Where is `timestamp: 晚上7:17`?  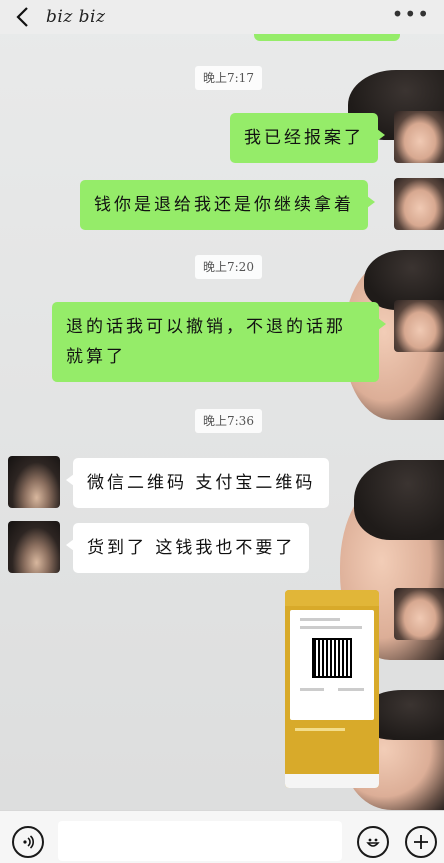
timestamp: 晚上7:17 is located at coordinates (228, 78).